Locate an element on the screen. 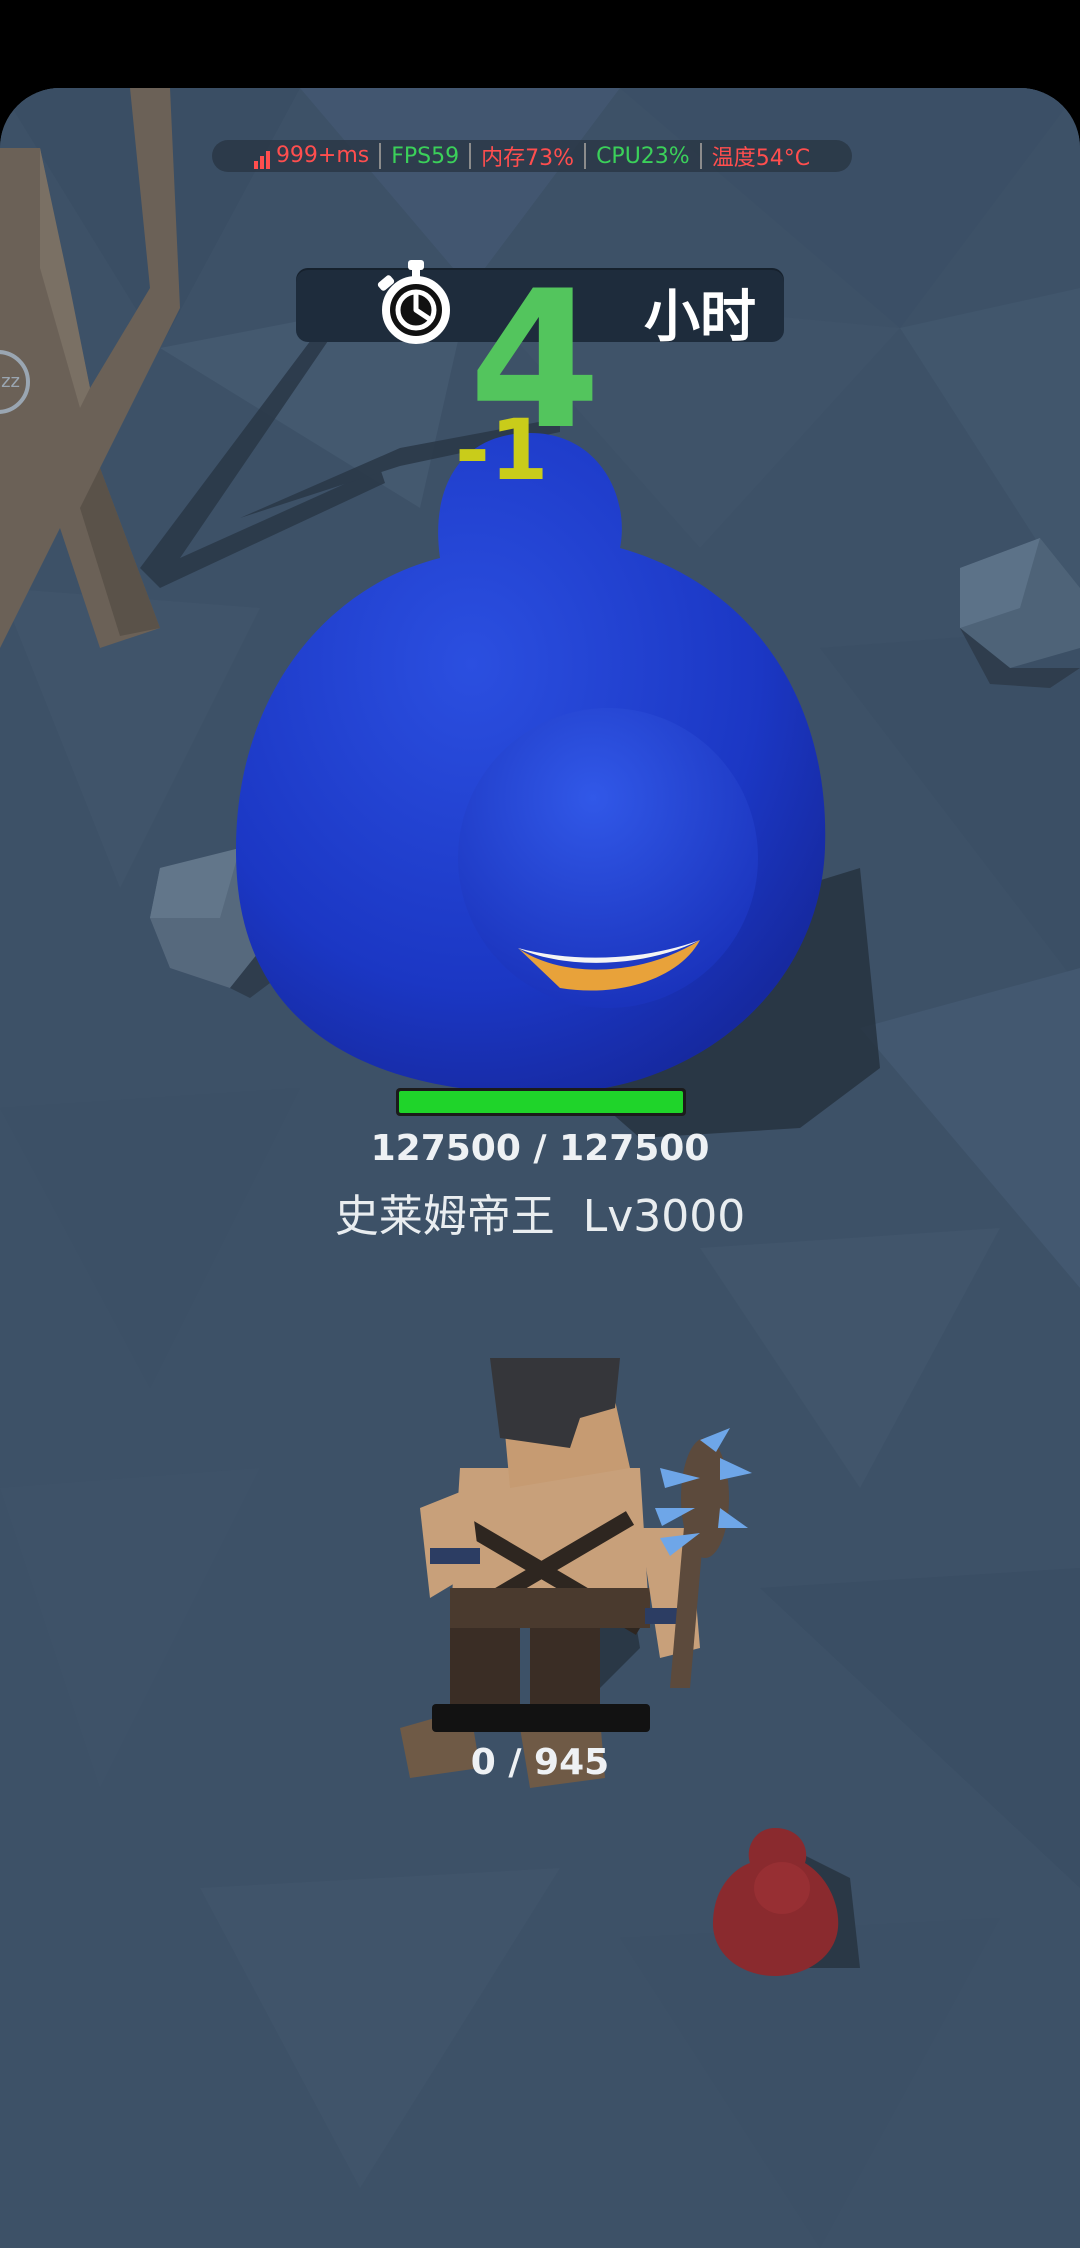 This screenshot has height=2248, width=1080. signal-icon is located at coordinates (262, 156).